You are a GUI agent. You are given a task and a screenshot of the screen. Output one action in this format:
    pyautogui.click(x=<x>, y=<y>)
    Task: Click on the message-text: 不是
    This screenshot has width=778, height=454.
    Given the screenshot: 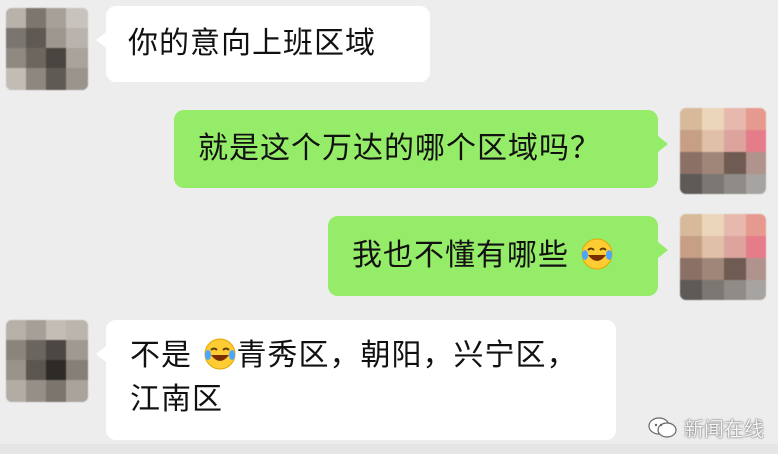 What is the action you would take?
    pyautogui.click(x=161, y=355)
    